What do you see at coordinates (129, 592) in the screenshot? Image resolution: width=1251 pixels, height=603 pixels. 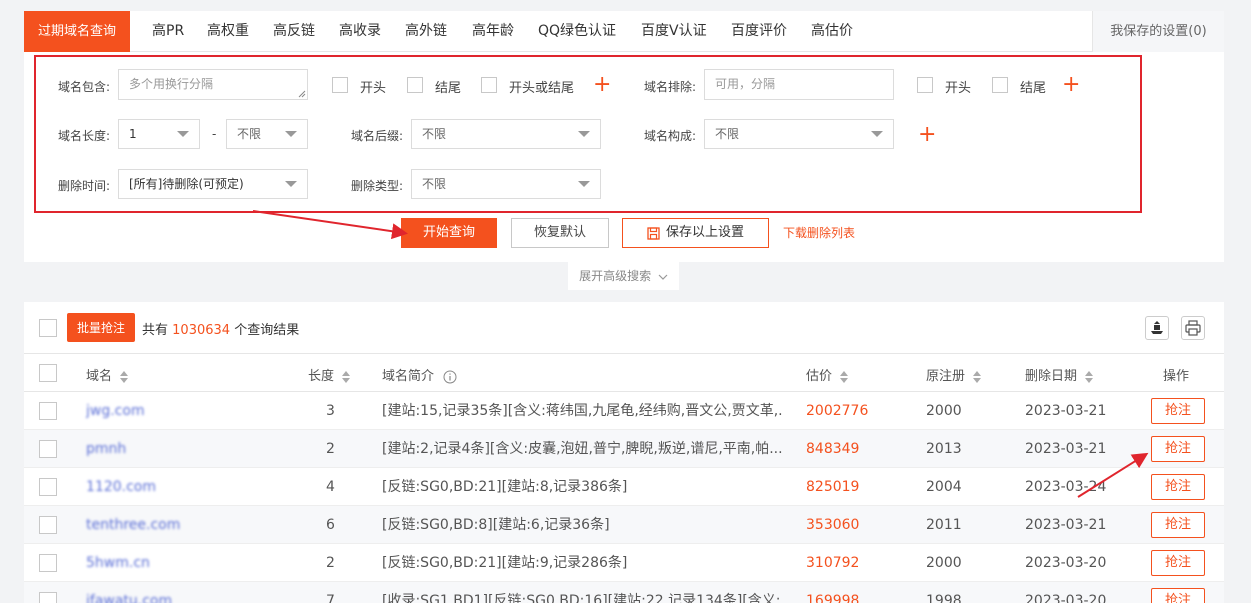 I see `row-domain: ifawatu.com` at bounding box center [129, 592].